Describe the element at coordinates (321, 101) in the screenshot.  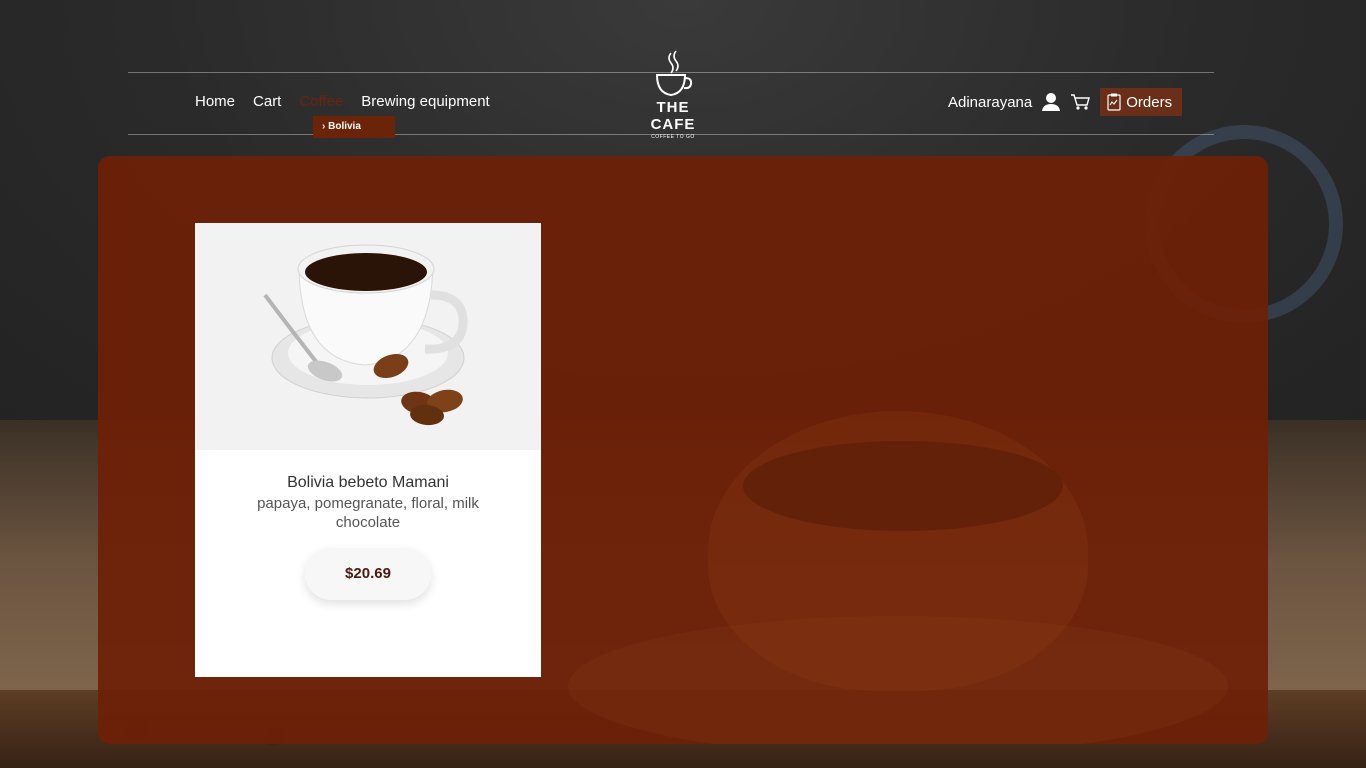
I see `nav-coffee: Coffee` at that location.